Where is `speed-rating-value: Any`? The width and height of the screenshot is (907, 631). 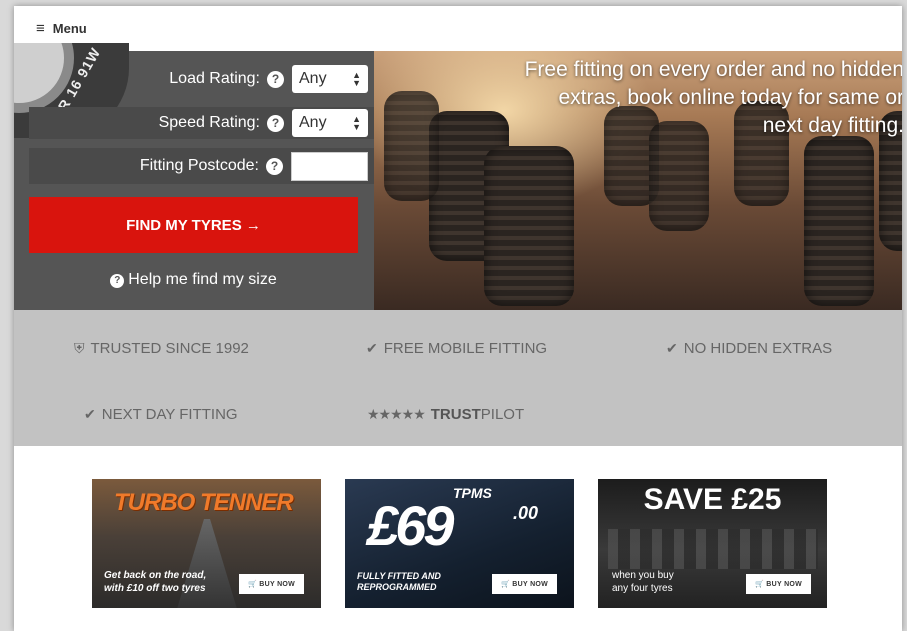 speed-rating-value: Any is located at coordinates (313, 122).